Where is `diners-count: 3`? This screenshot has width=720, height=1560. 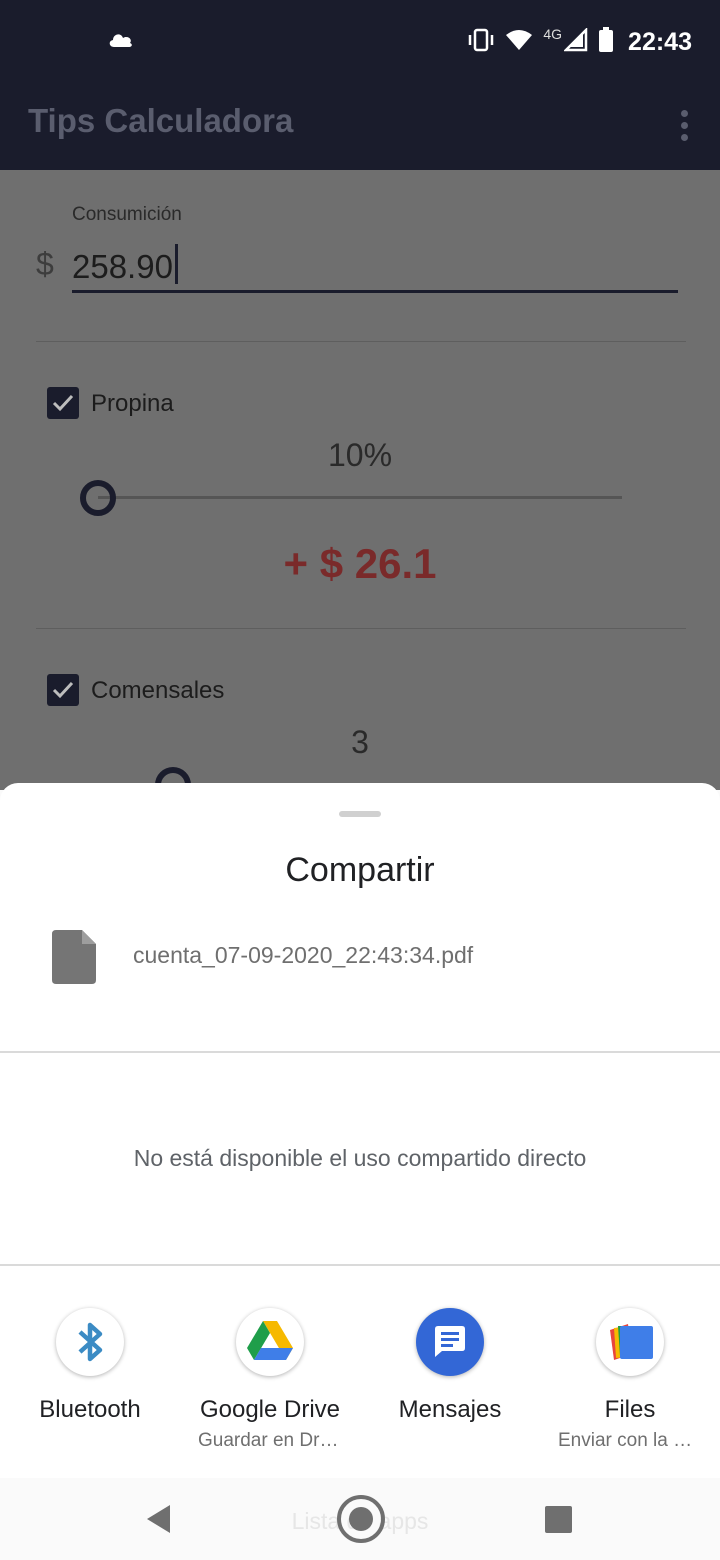 diners-count: 3 is located at coordinates (360, 742).